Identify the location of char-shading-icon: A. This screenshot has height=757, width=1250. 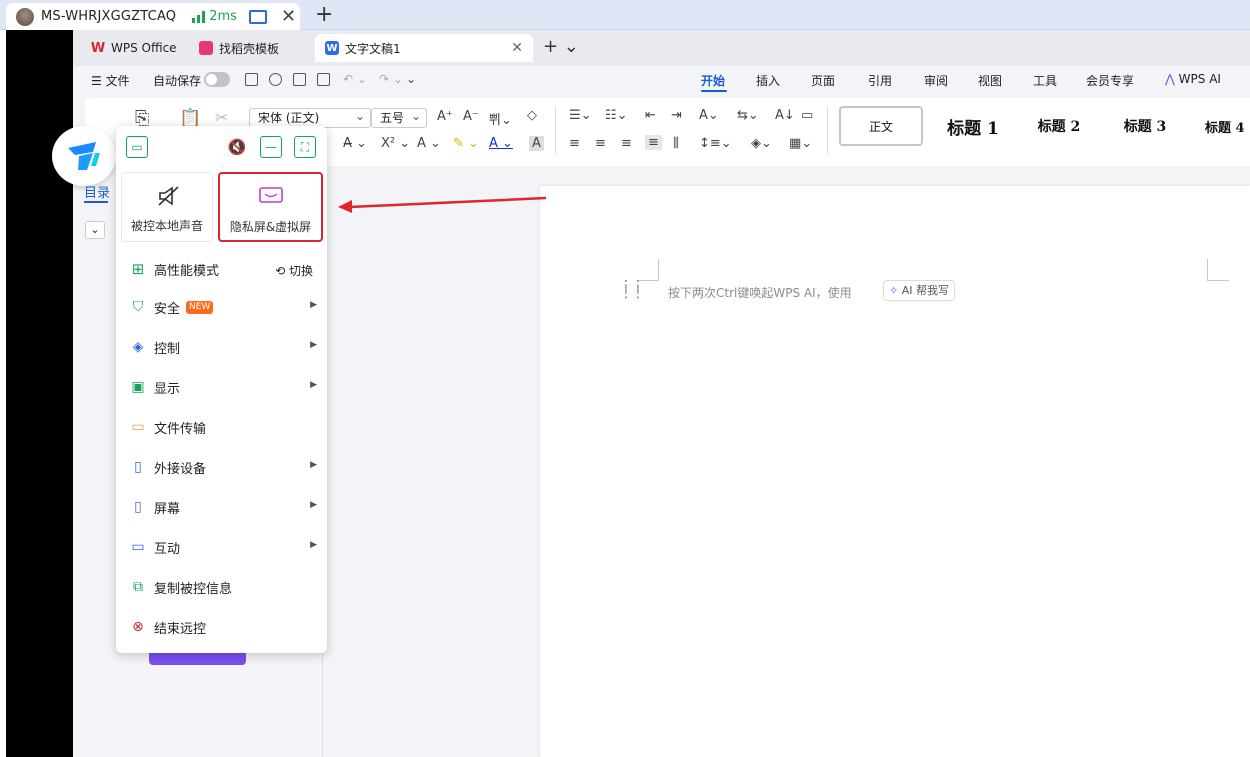
(536, 143).